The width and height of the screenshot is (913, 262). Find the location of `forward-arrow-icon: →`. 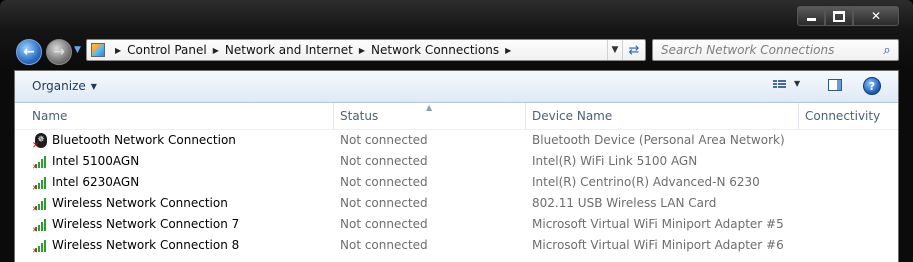

forward-arrow-icon: → is located at coordinates (59, 52).